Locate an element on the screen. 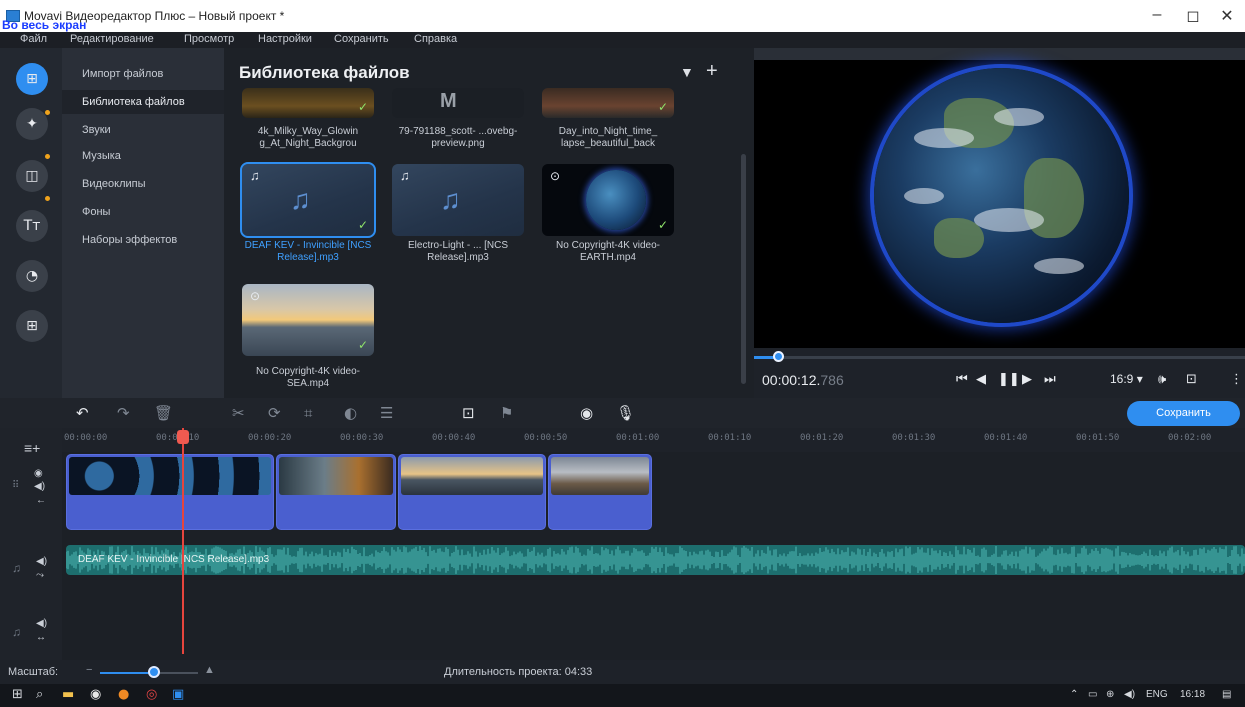 This screenshot has width=1245, height=707. webcam-record-icon: ◉ is located at coordinates (586, 413).